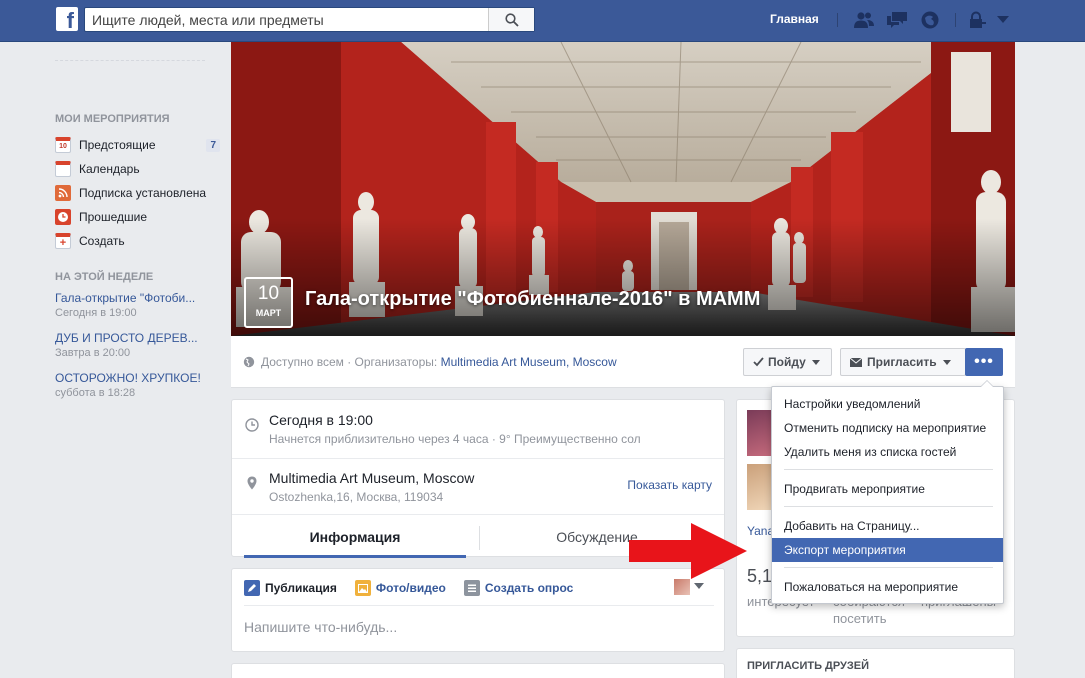 This screenshot has width=1085, height=678. Describe the element at coordinates (104, 277) in the screenshot. I see `this-week-title: НА ЭТОЙ НЕДЕЛЕ` at that location.